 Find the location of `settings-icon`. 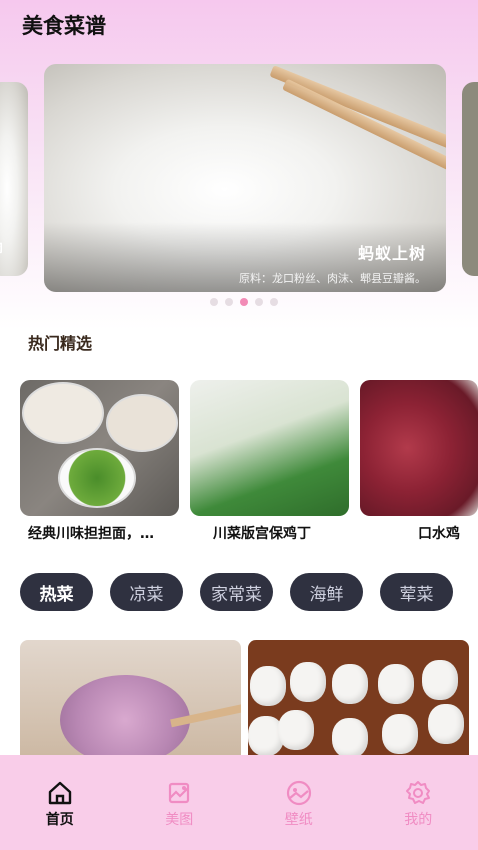

settings-icon is located at coordinates (418, 792).